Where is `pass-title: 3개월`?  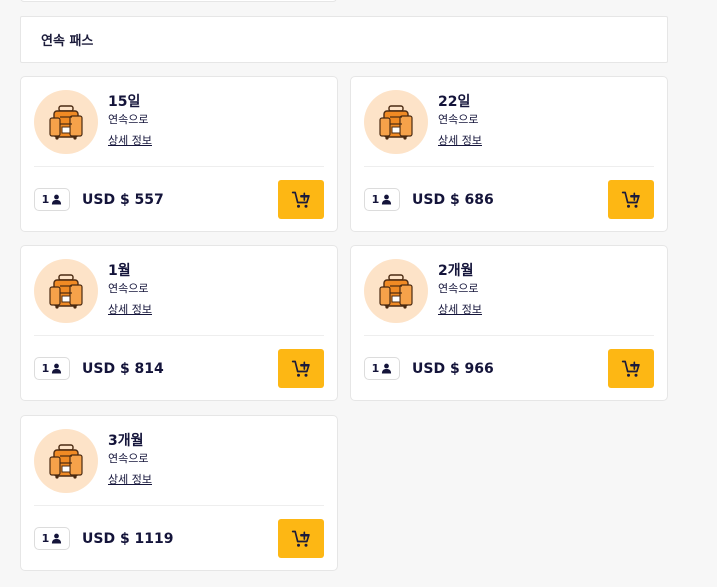
pass-title: 3개월 is located at coordinates (126, 441).